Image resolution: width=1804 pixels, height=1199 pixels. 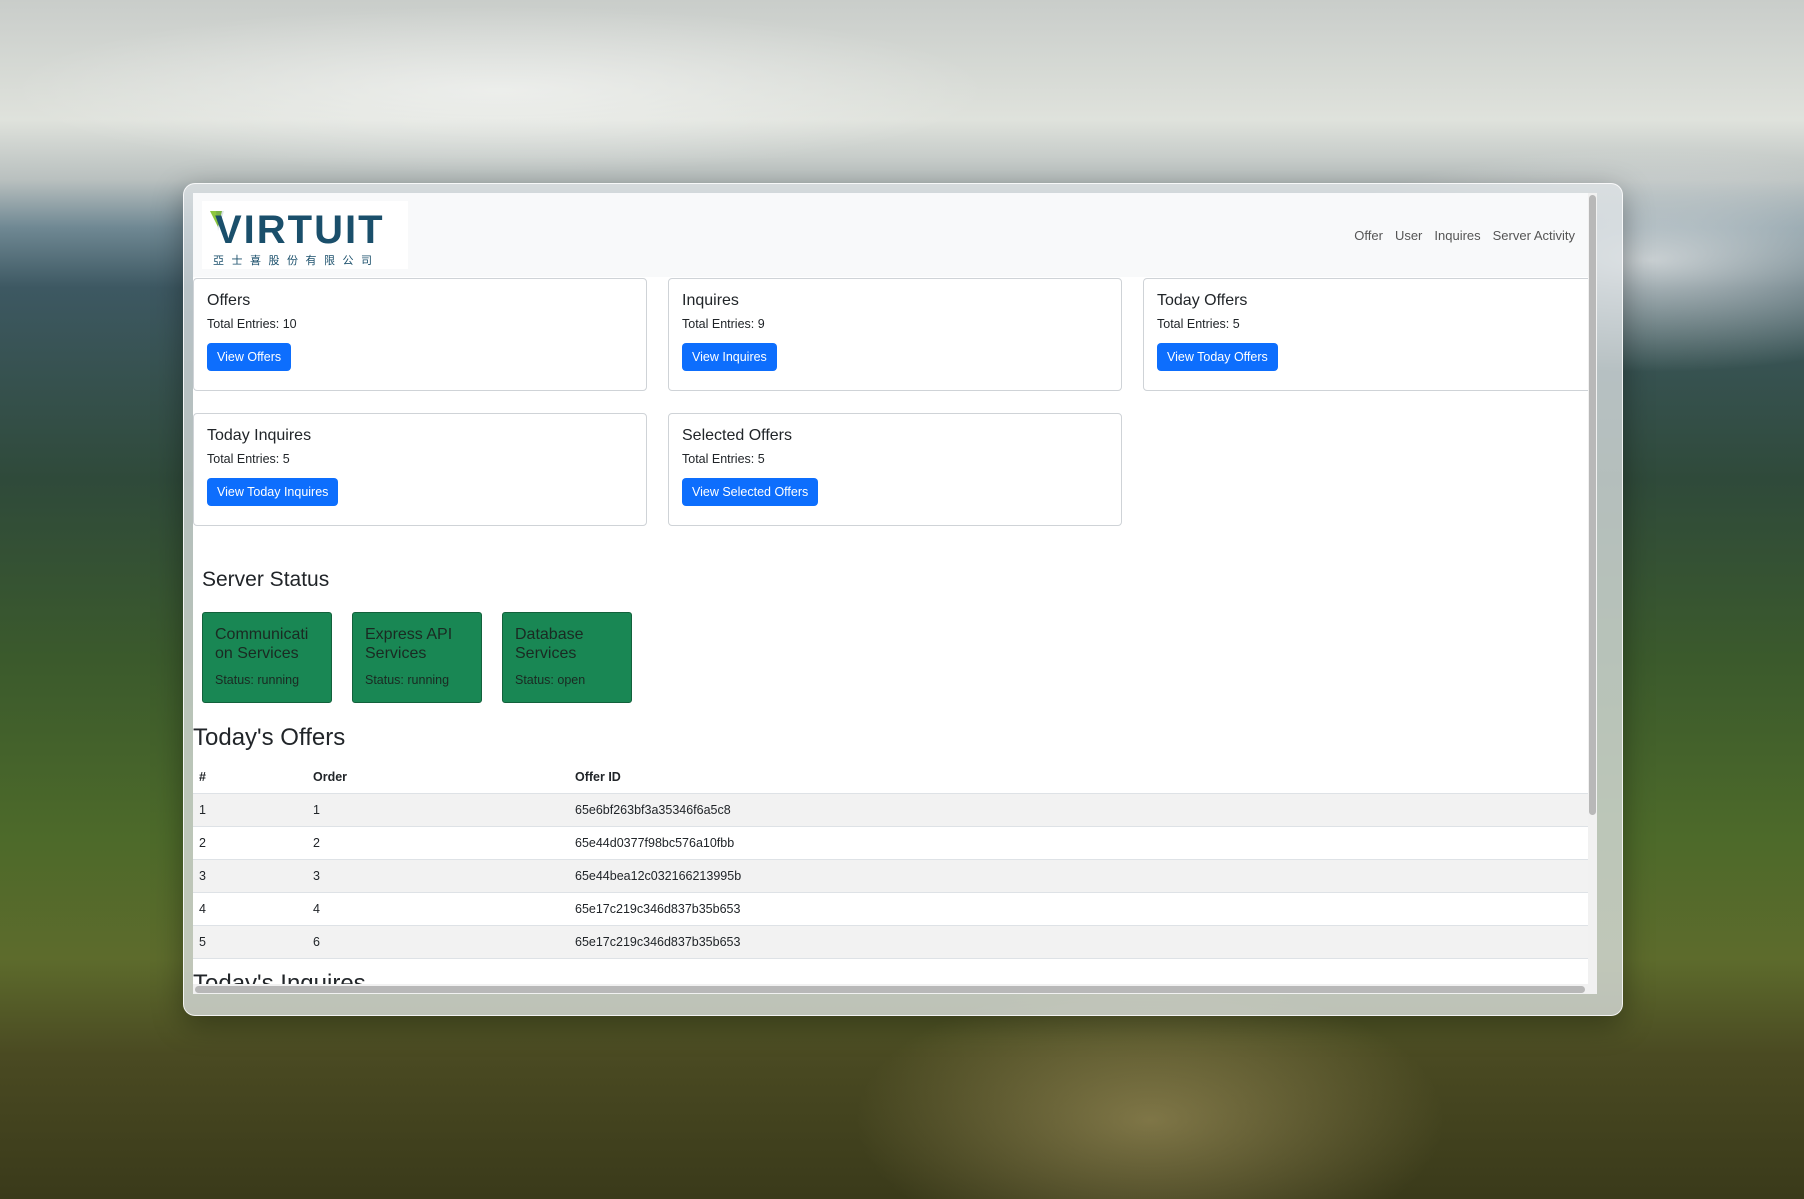 What do you see at coordinates (250, 777) in the screenshot?
I see `column-header-index: #` at bounding box center [250, 777].